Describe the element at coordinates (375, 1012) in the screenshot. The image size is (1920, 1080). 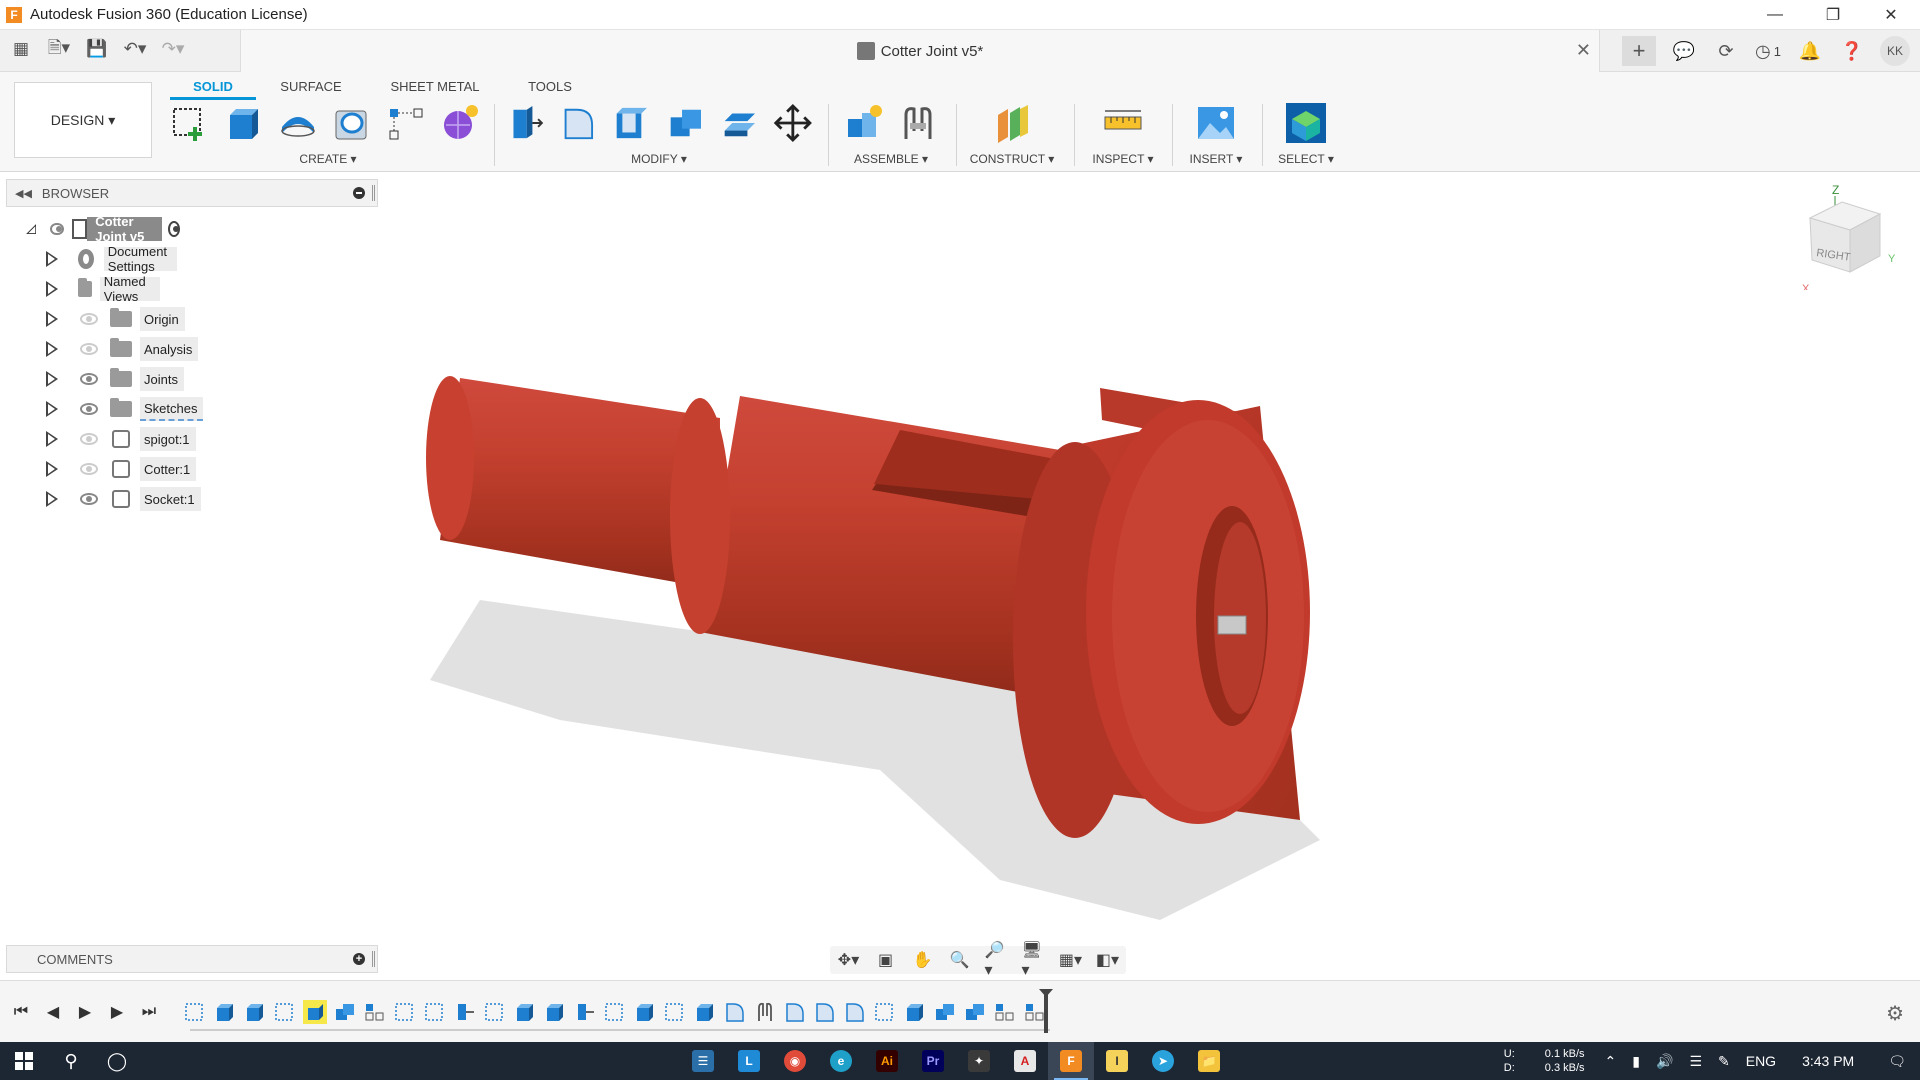
I see `timeline-feature-pattern-icon` at that location.